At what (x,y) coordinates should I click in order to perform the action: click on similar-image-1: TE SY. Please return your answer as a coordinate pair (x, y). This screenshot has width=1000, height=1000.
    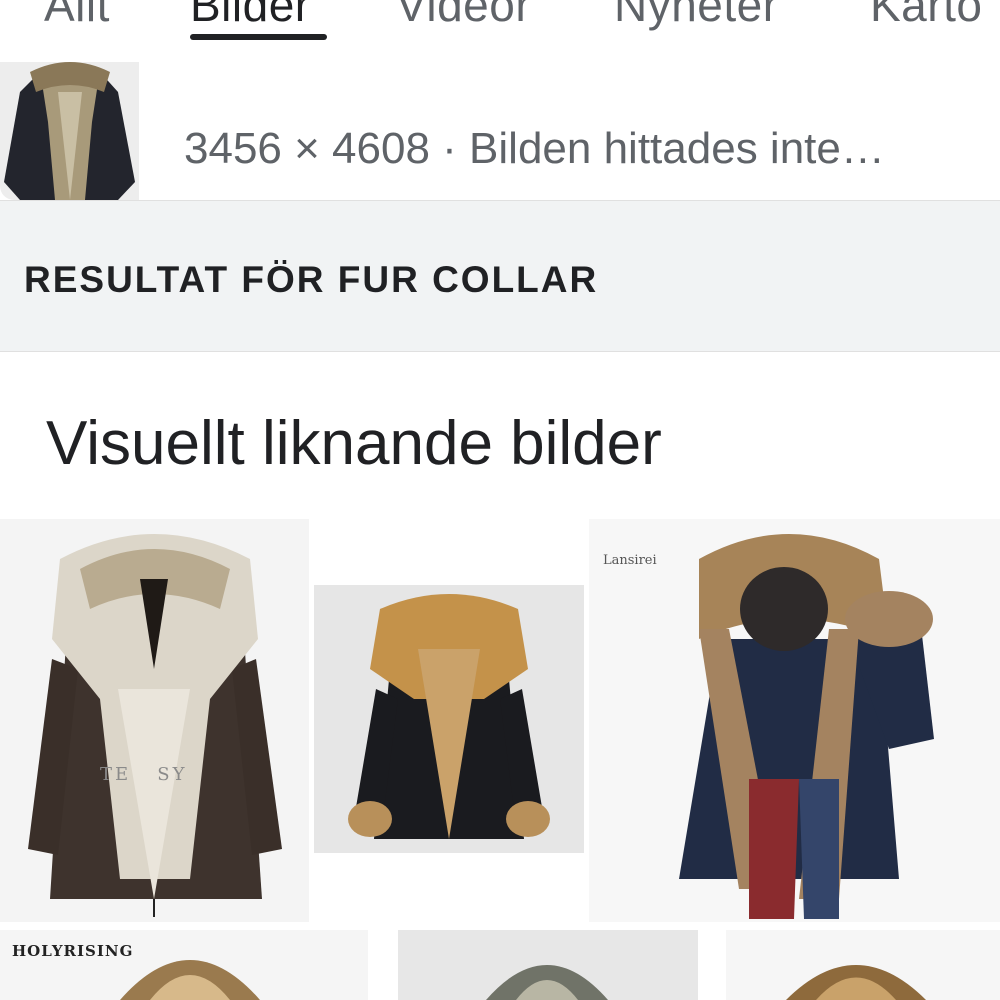
    Looking at the image, I should click on (154, 720).